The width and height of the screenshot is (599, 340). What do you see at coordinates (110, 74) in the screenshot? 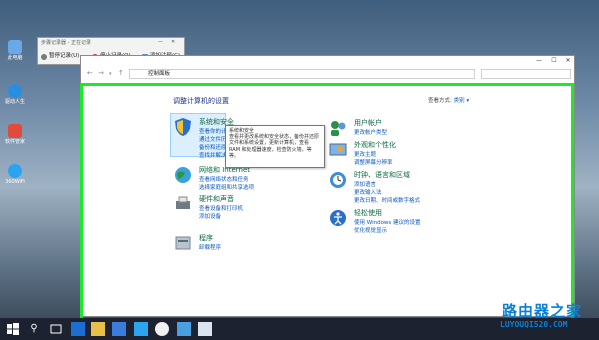
I see `recent-chevron-icon: ▾` at bounding box center [110, 74].